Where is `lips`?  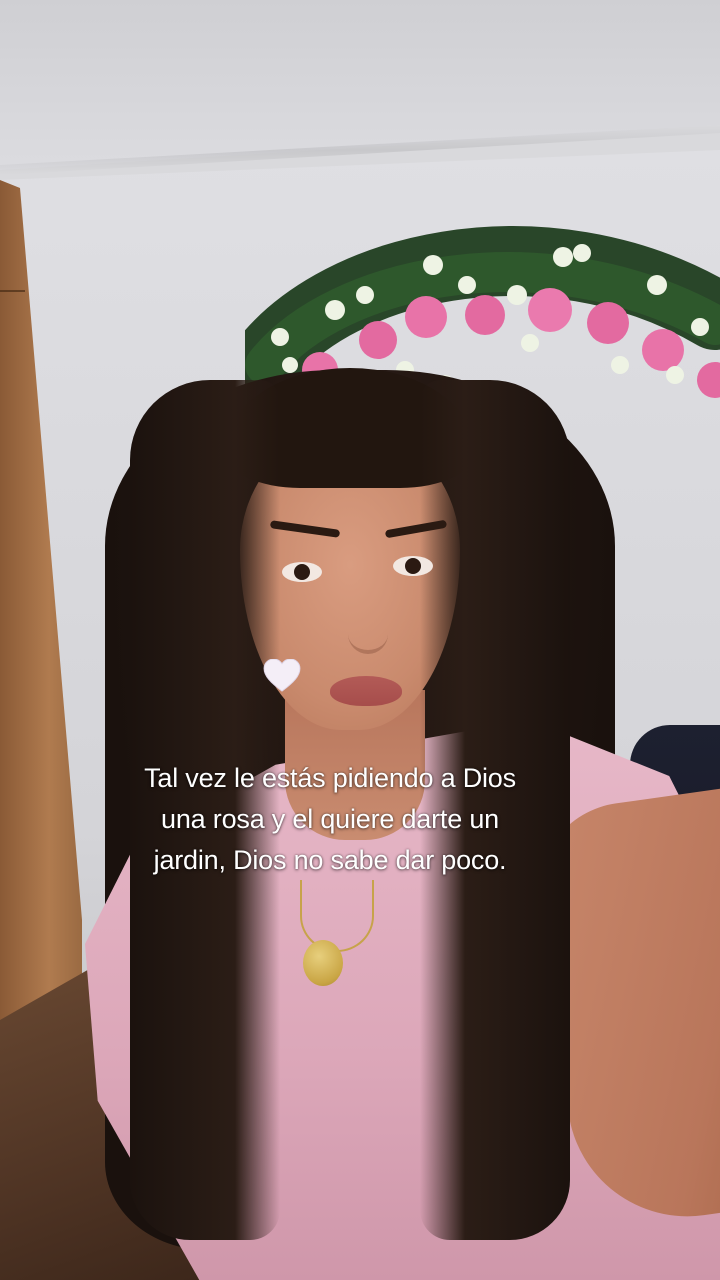
lips is located at coordinates (366, 691).